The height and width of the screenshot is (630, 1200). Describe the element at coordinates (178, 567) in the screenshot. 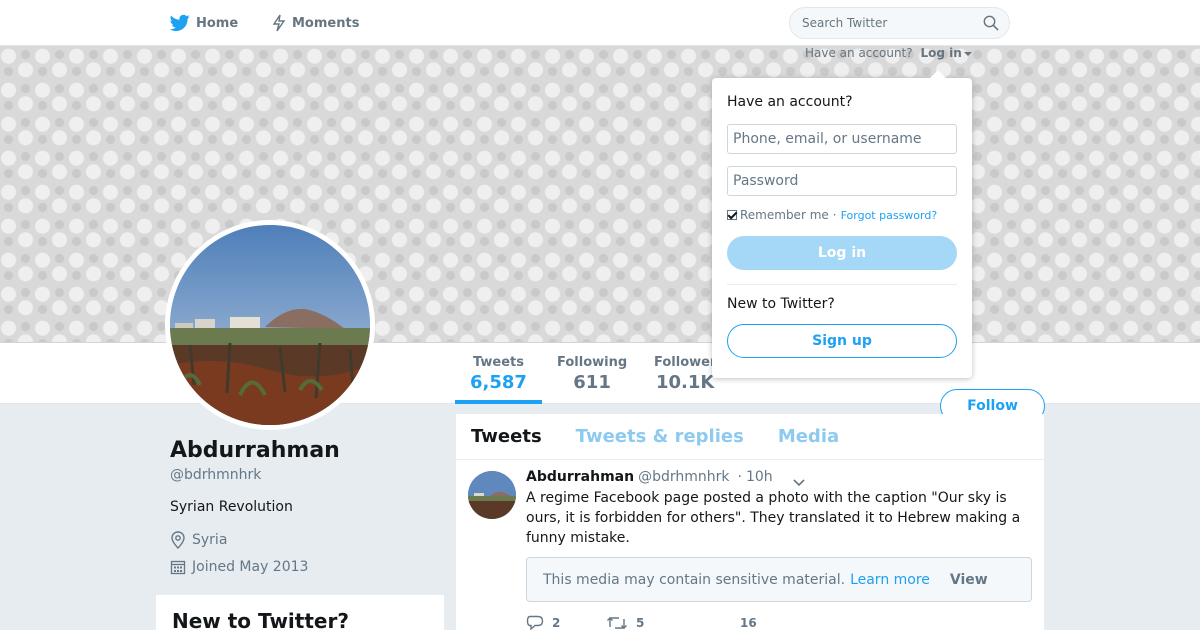

I see `calendar-icon` at that location.